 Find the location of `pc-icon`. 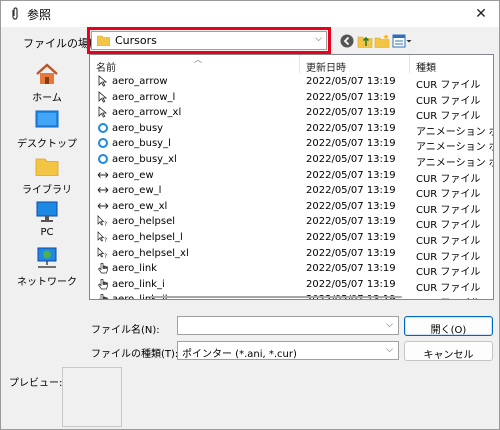

pc-icon is located at coordinates (47, 211).